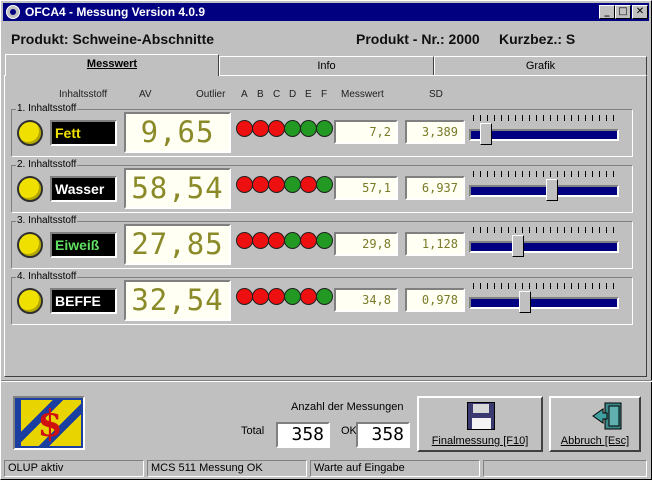  I want to click on col-av: AV, so click(145, 94).